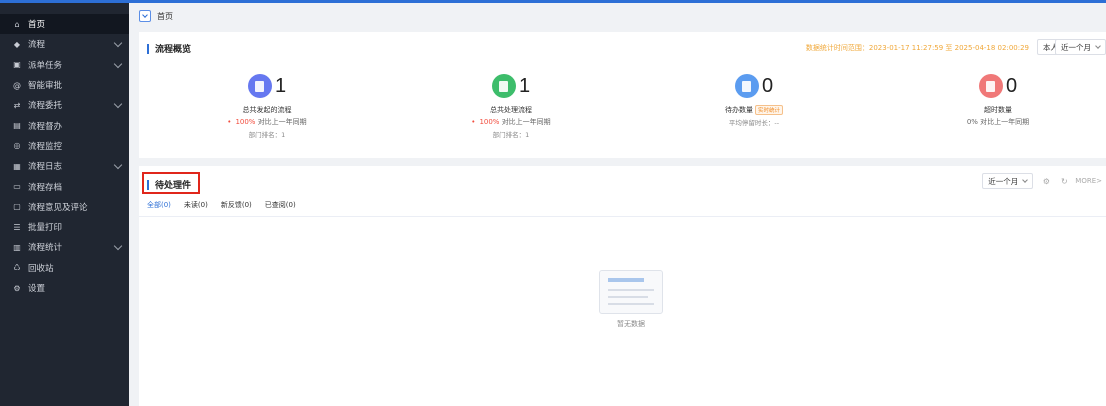 This screenshot has height=406, width=1106. I want to click on tab-1: 未读(0), so click(196, 208).